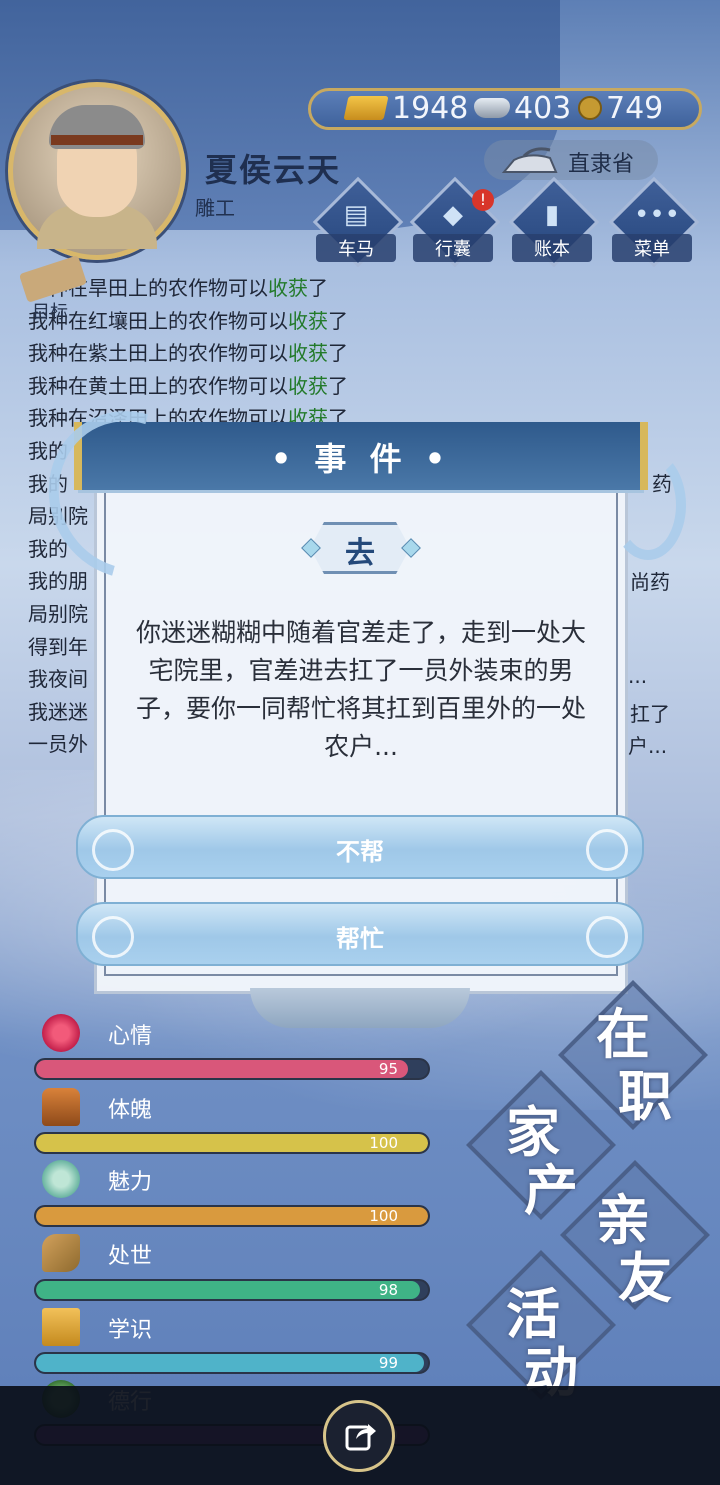  I want to click on avatar-headband, so click(97, 140).